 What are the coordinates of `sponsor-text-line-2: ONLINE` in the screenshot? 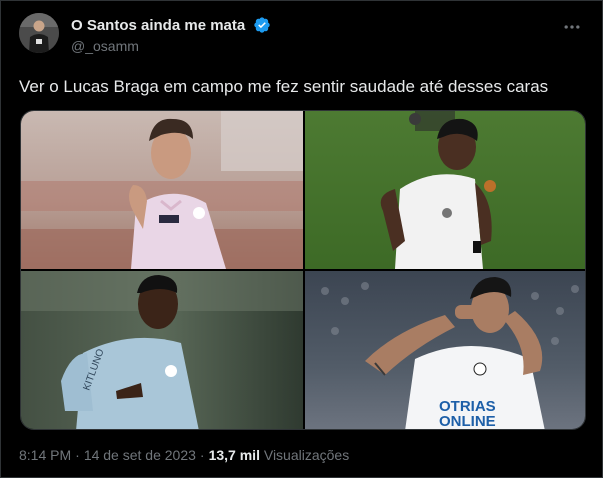 It's located at (467, 421).